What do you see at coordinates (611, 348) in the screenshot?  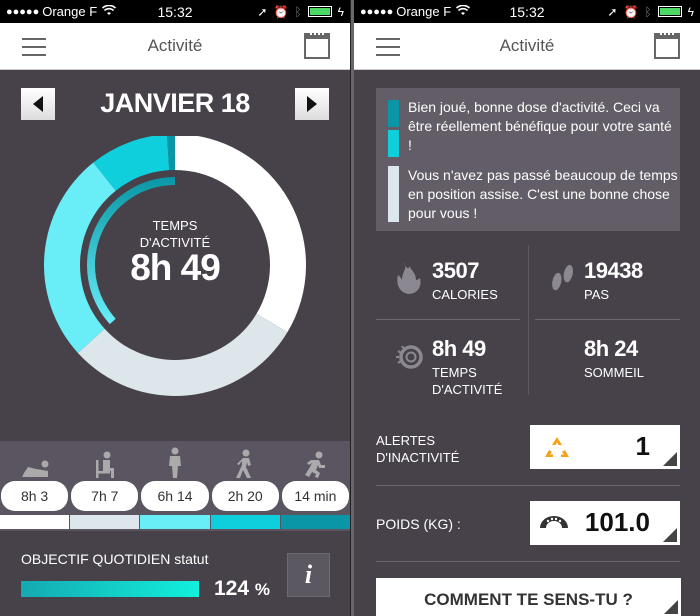 I see `sleep-value: 8h 24` at bounding box center [611, 348].